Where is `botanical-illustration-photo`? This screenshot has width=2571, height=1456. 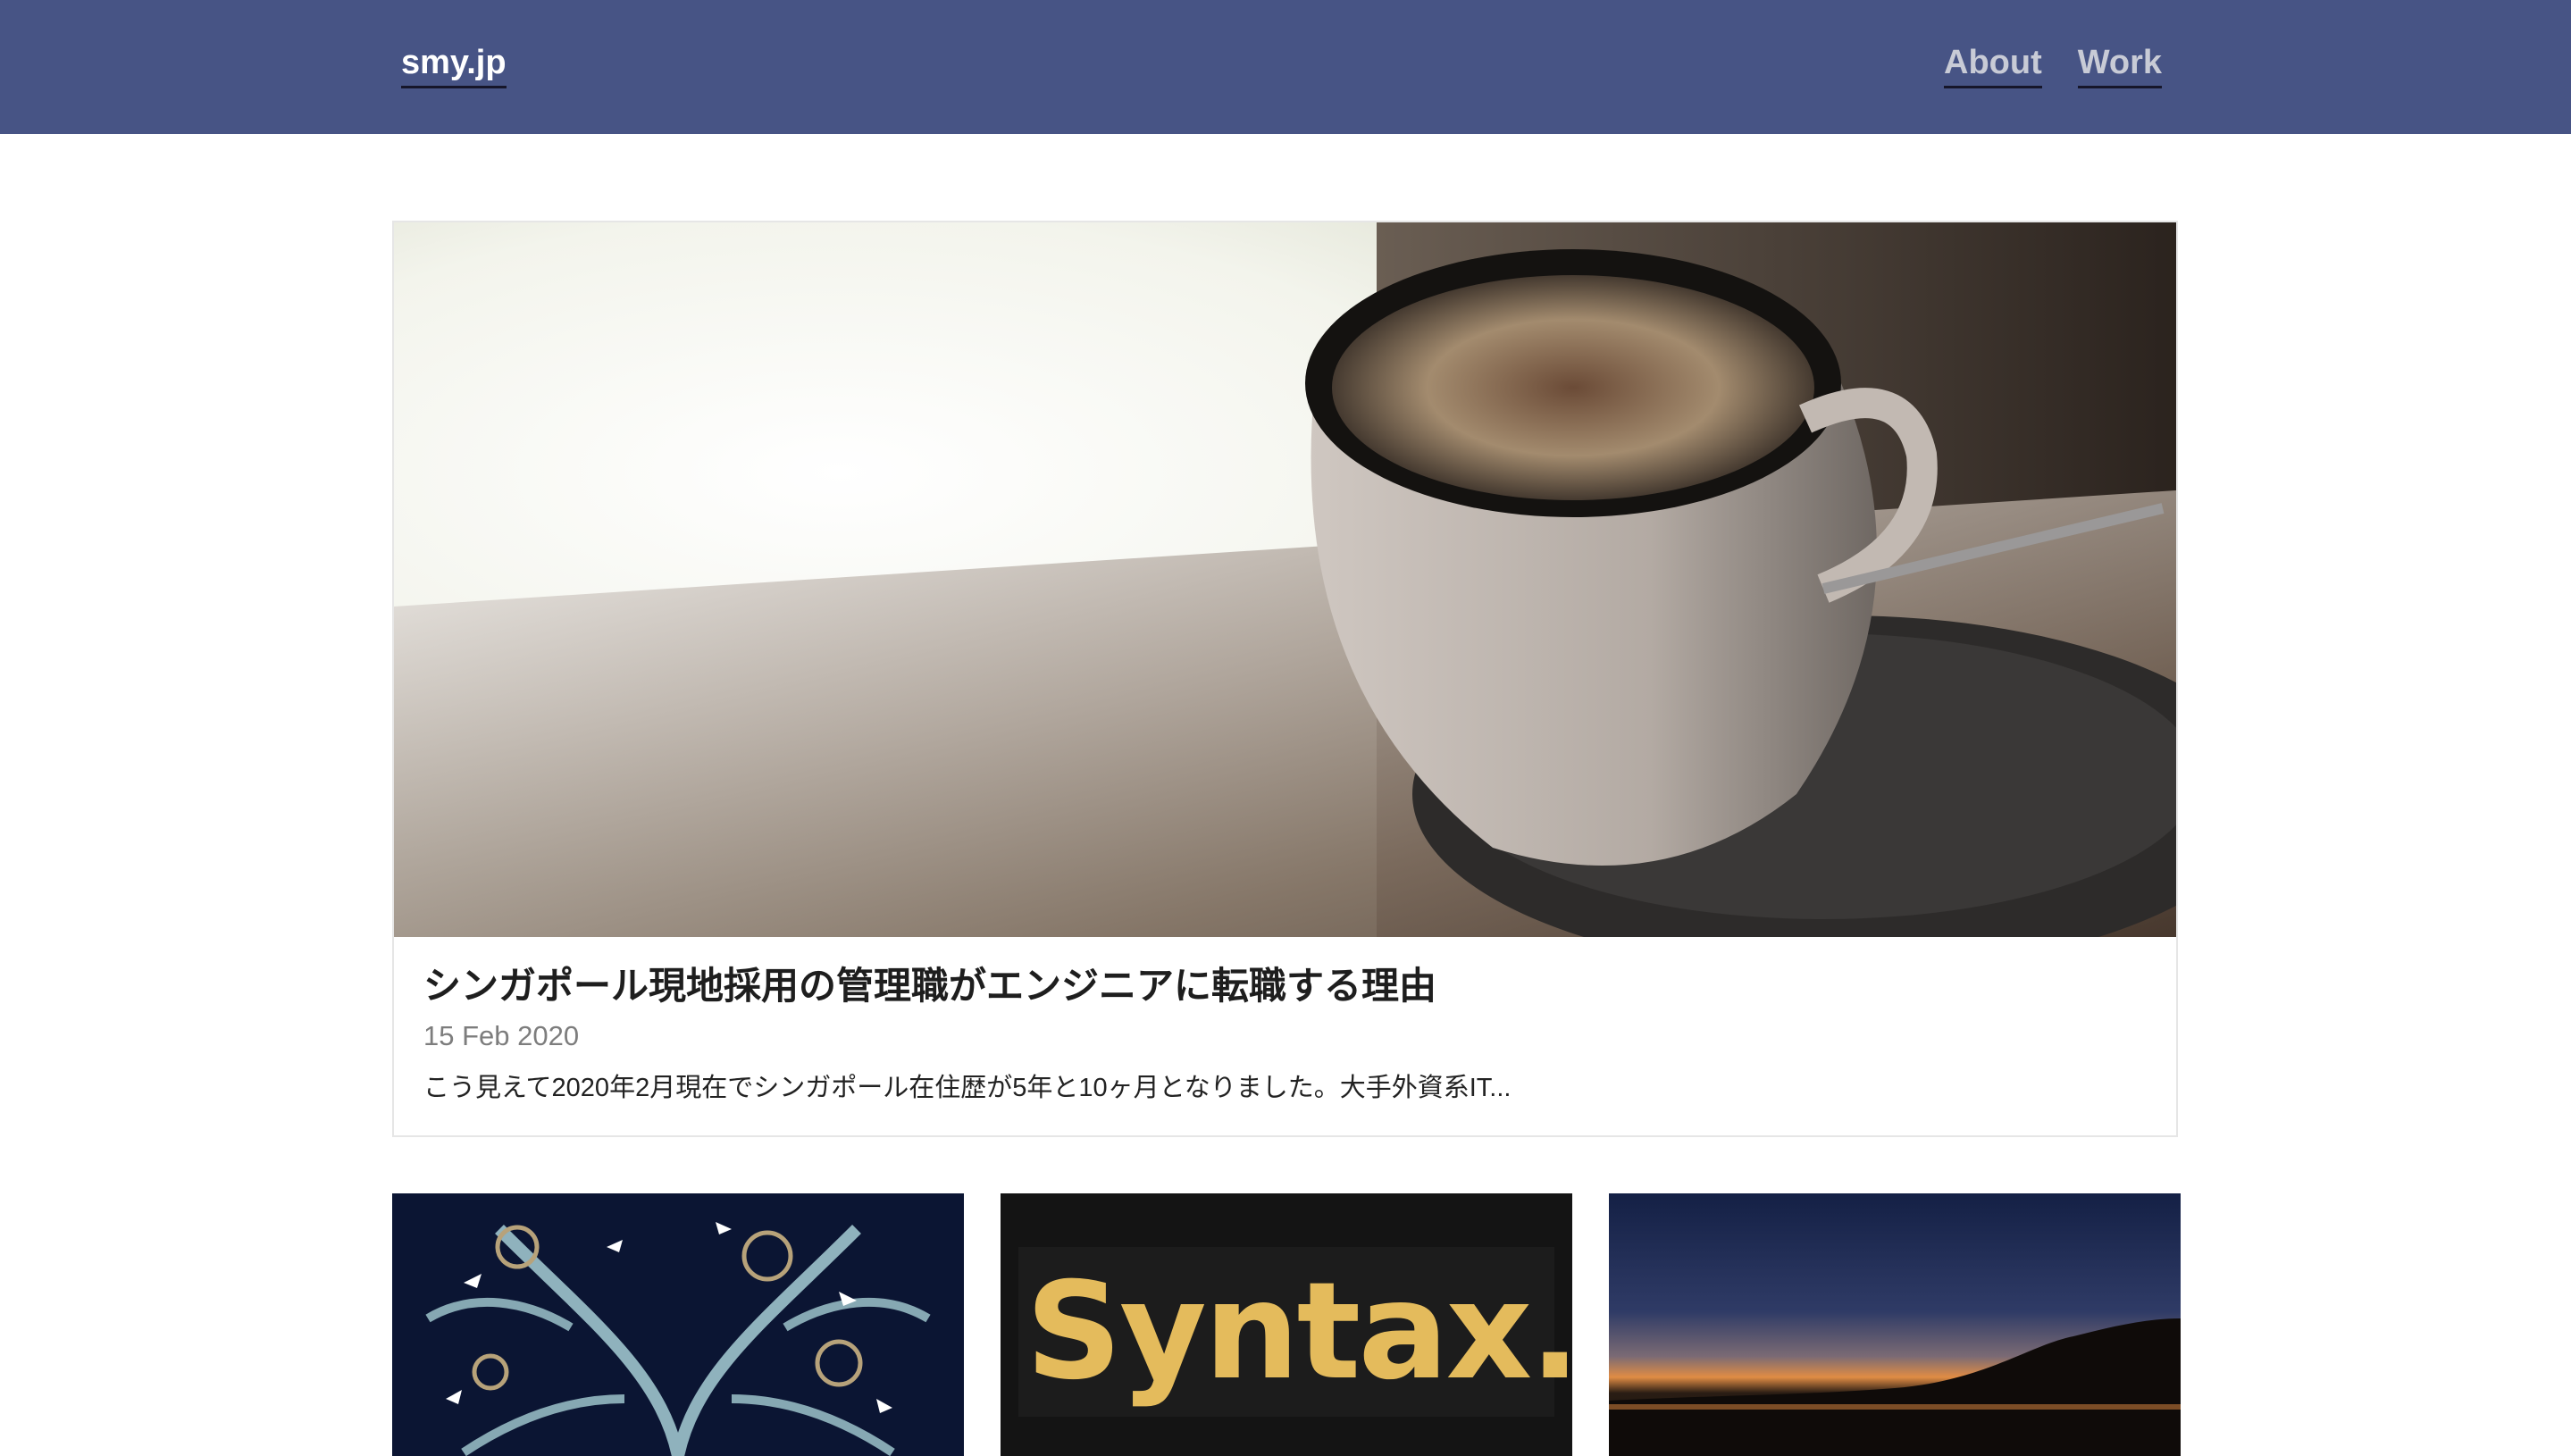
botanical-illustration-photo is located at coordinates (678, 1324).